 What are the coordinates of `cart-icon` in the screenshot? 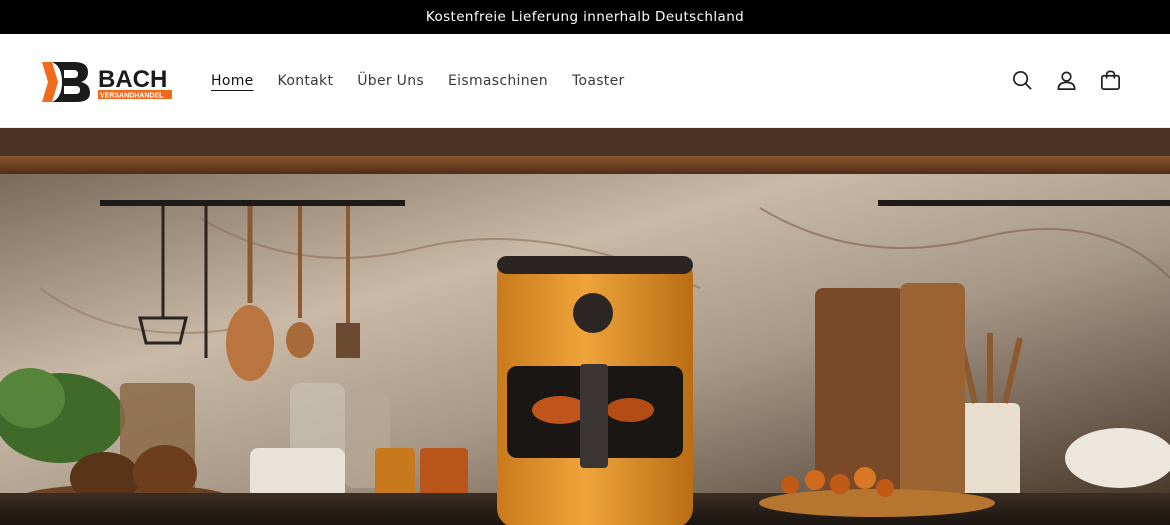 It's located at (1110, 80).